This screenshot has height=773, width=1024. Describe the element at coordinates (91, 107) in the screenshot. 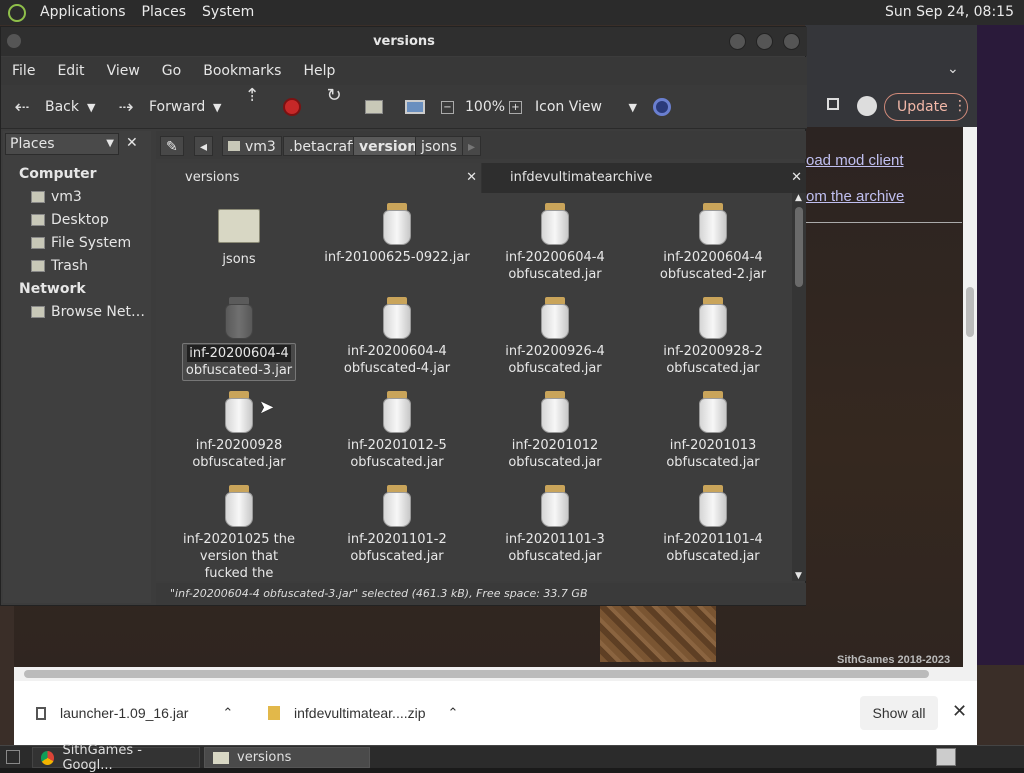

I see `back-history-dropdown: ▼` at that location.